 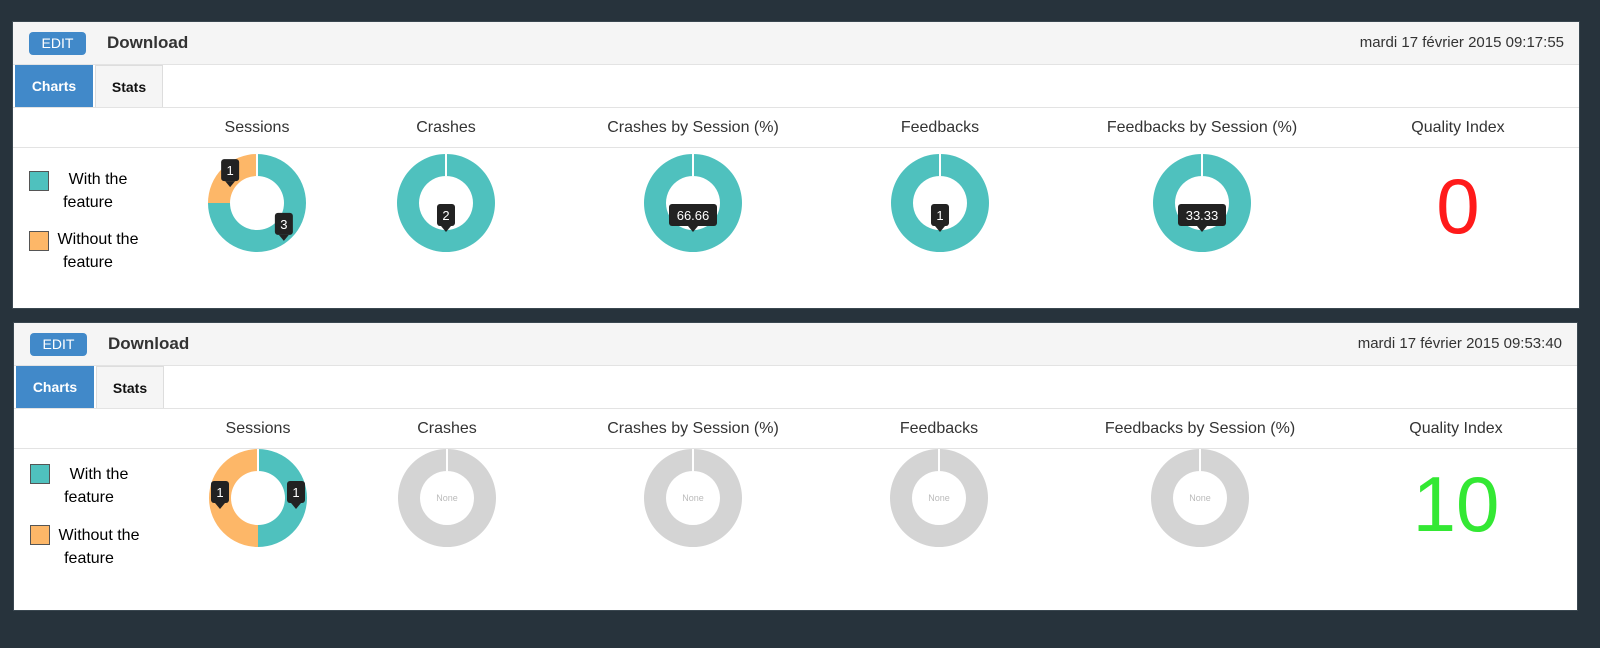 What do you see at coordinates (1456, 504) in the screenshot?
I see `quality-index-value: 10` at bounding box center [1456, 504].